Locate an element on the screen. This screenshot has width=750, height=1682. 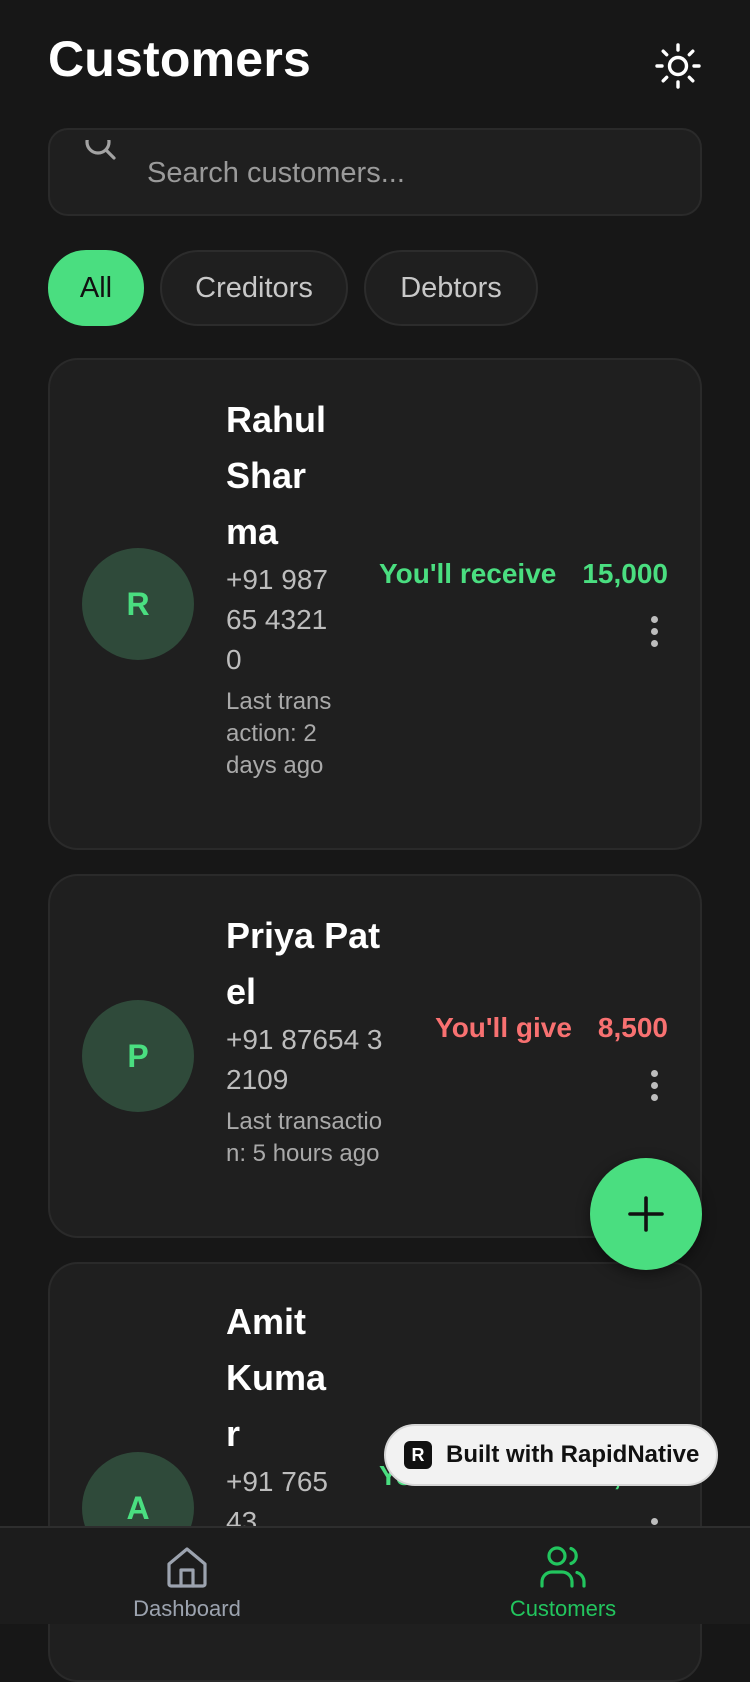
customer-name: Rahul Sharma is located at coordinates (276, 475).